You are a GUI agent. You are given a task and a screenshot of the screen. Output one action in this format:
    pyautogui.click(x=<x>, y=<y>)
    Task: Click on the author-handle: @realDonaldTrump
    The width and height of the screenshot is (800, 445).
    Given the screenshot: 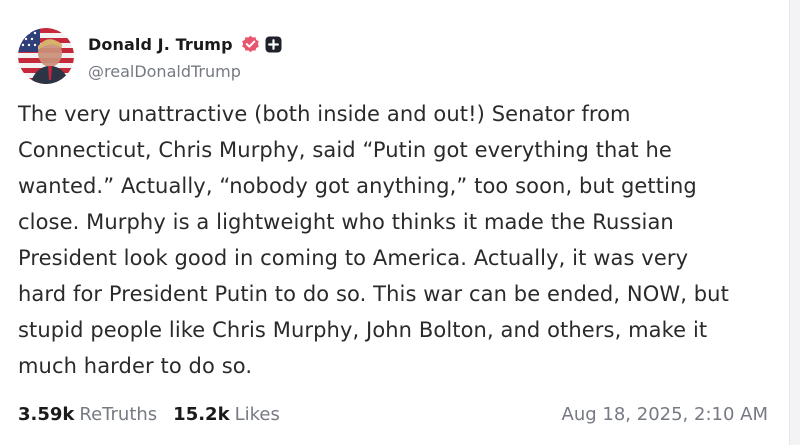 What is the action you would take?
    pyautogui.click(x=185, y=71)
    